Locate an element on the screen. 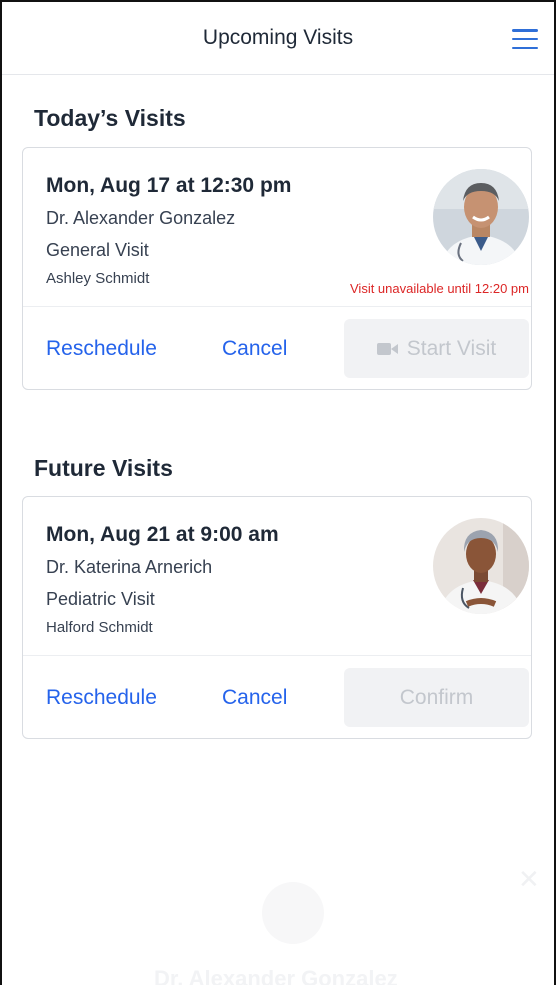 The image size is (556, 985). background-doctor-panel: ✕ Dr. Alexander Gonzalez is located at coordinates (278, 913).